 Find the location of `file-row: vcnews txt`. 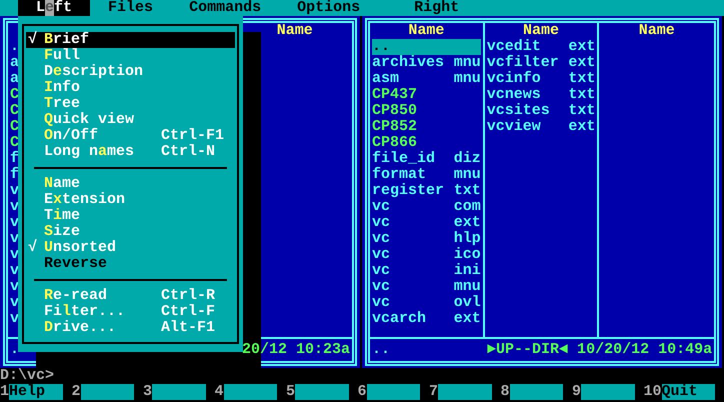

file-row: vcnews txt is located at coordinates (541, 95).